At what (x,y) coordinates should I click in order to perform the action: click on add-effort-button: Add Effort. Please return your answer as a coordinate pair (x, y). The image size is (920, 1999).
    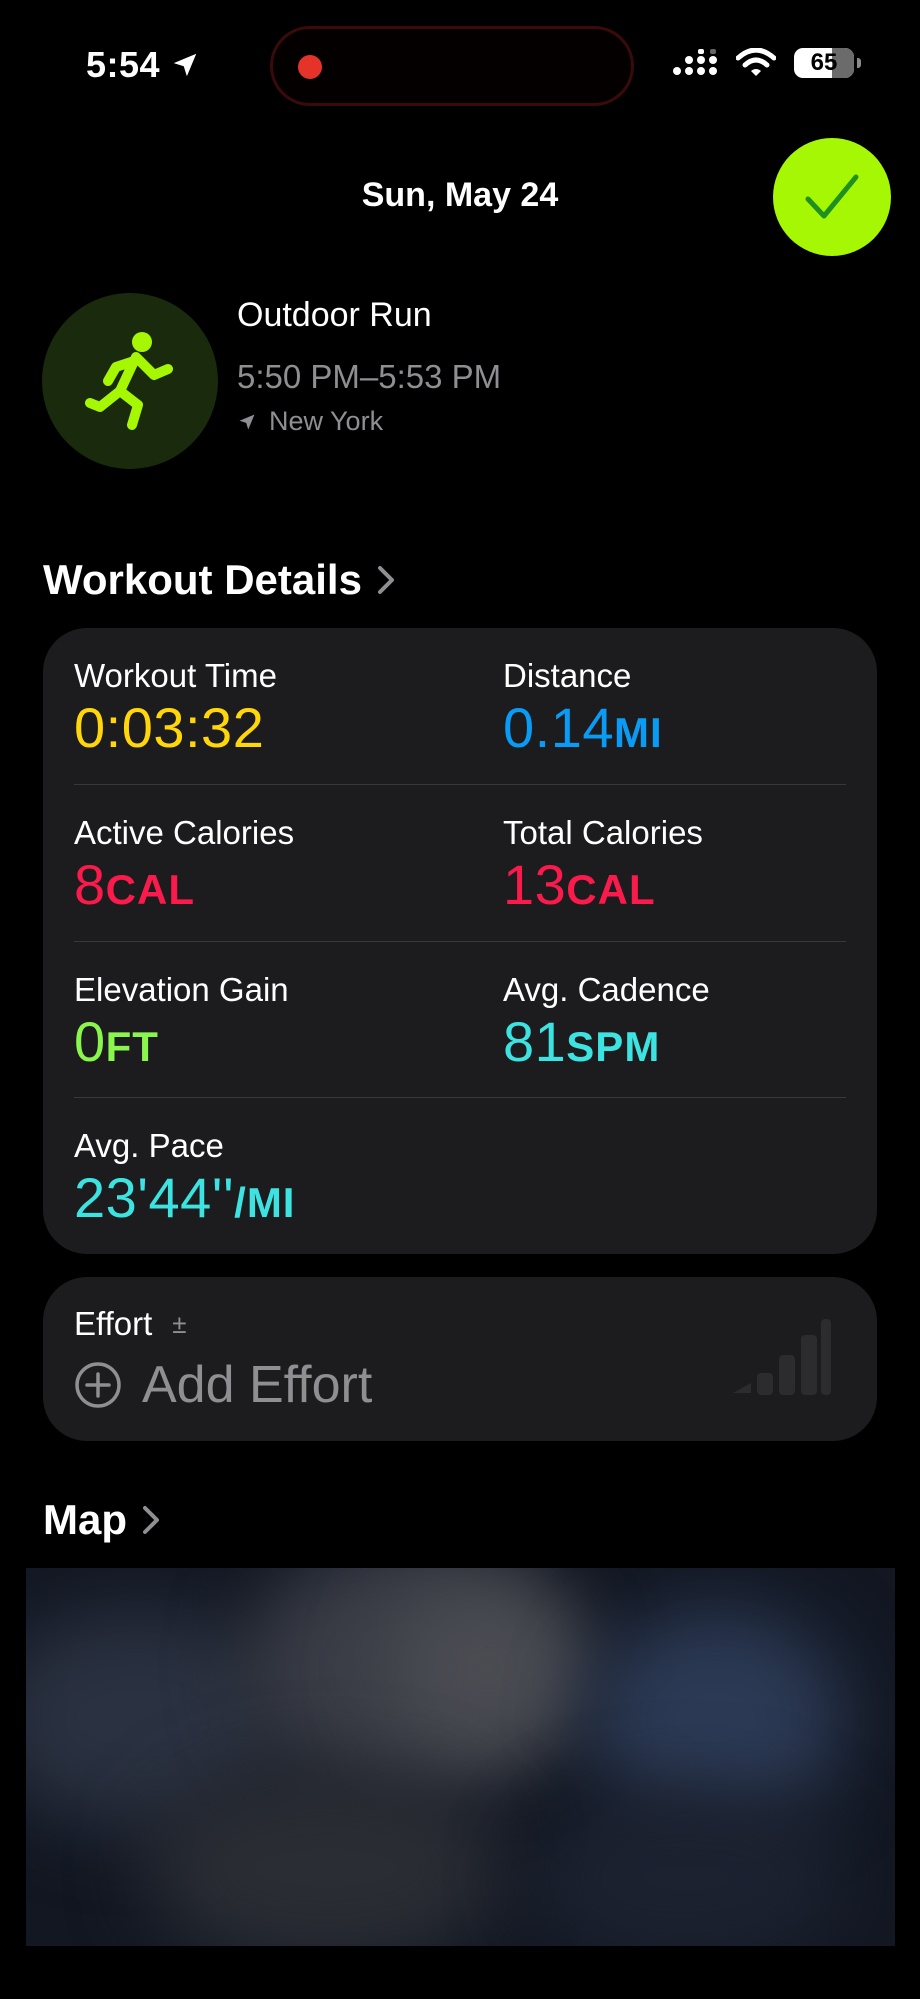
    Looking at the image, I should click on (223, 1385).